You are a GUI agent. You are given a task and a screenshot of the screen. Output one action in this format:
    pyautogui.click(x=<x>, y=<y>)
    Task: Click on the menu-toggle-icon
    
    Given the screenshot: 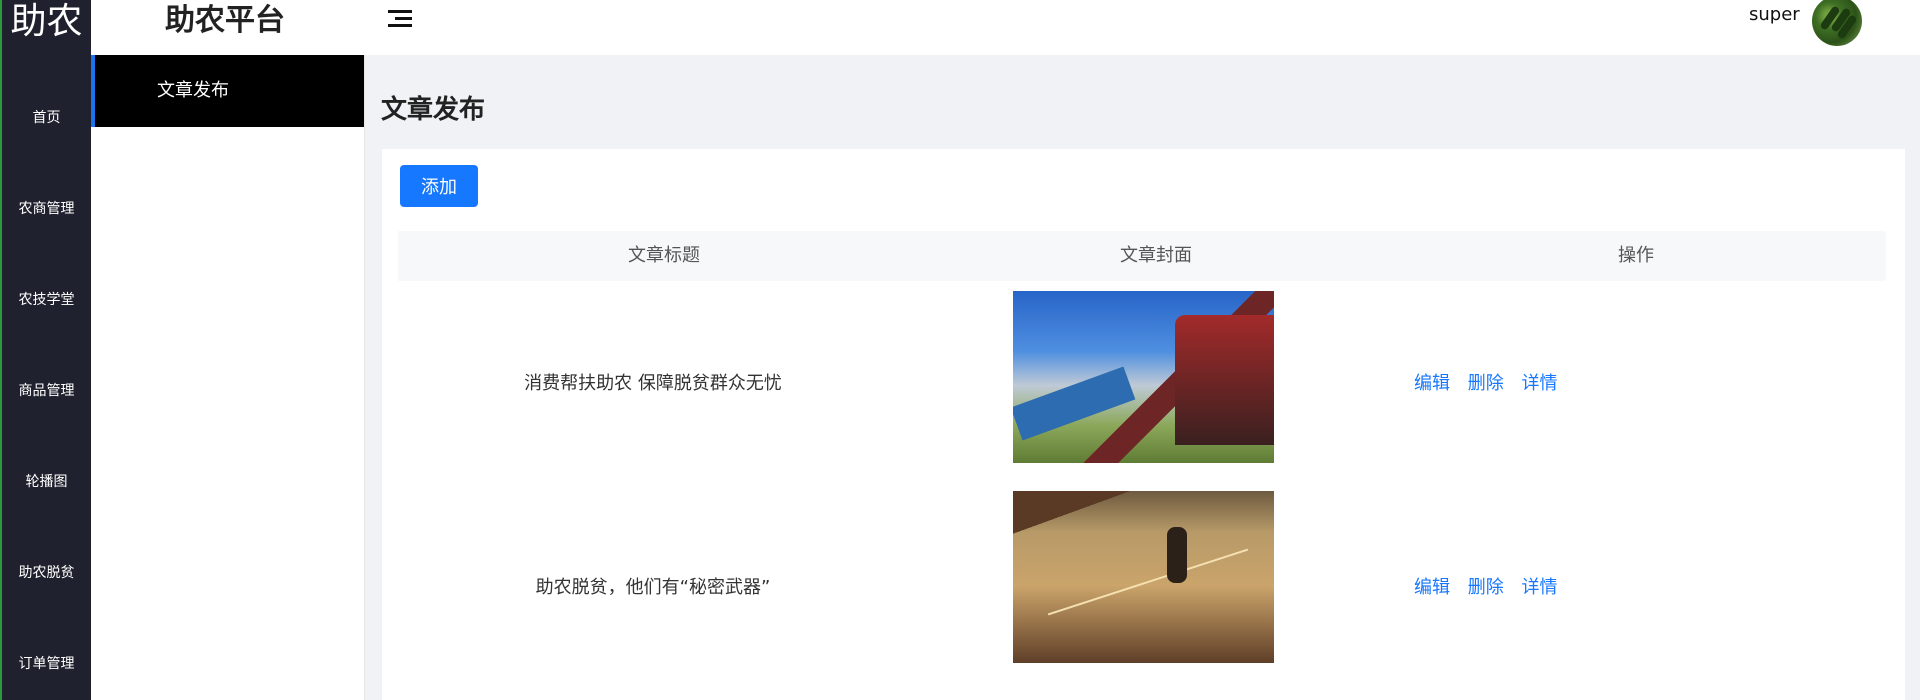 What is the action you would take?
    pyautogui.click(x=400, y=19)
    